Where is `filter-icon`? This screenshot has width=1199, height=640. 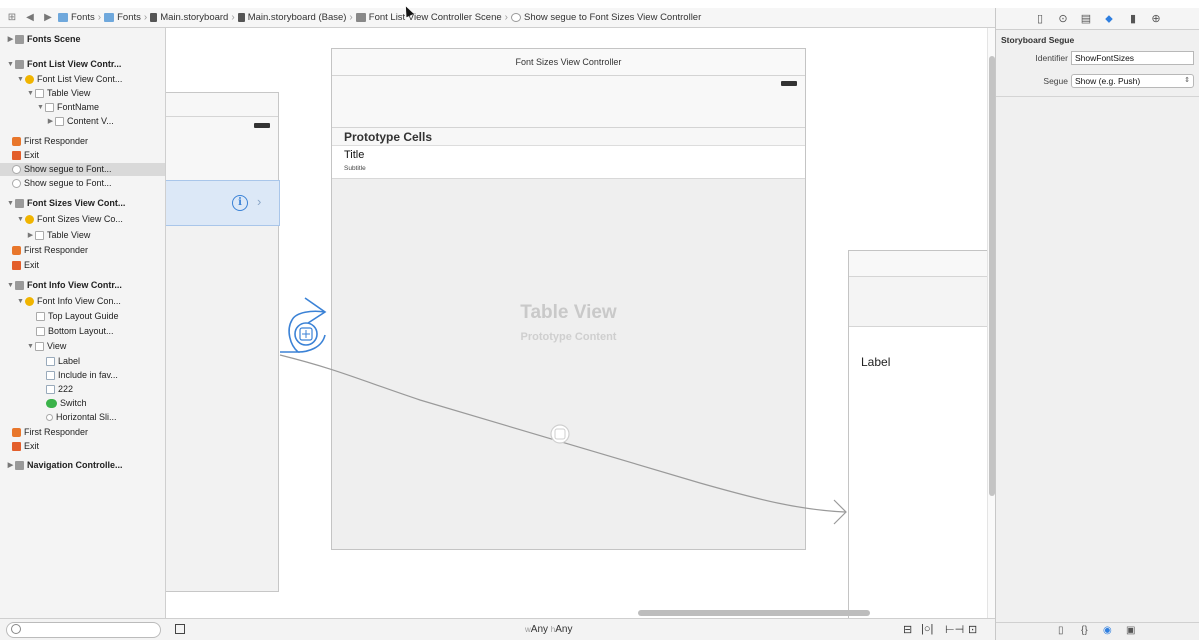 filter-icon is located at coordinates (16, 629).